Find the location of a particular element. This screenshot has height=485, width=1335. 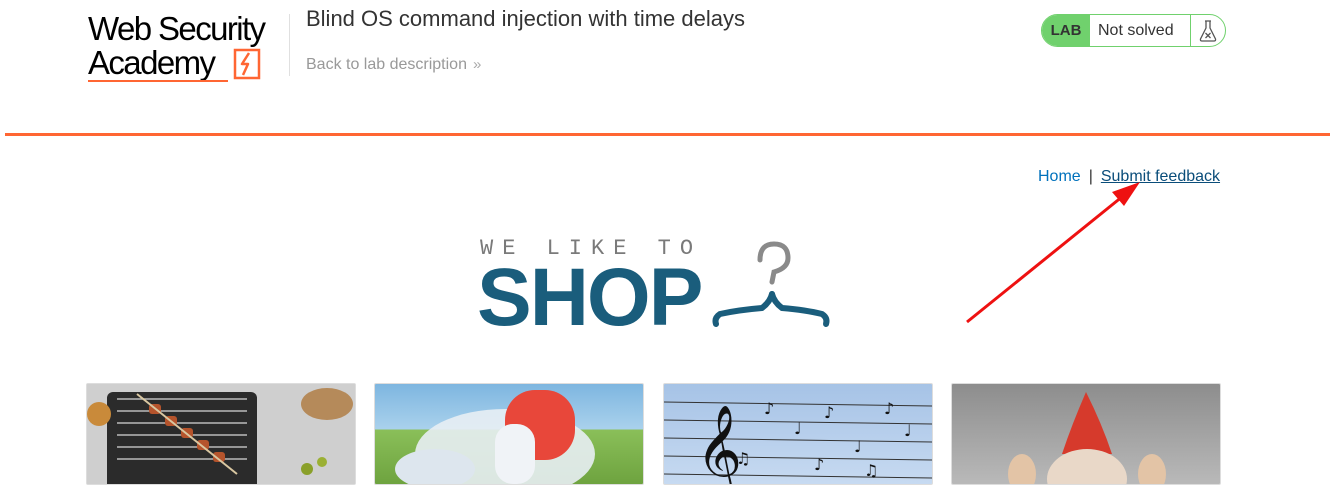

shop-wordmark: SHOP is located at coordinates (590, 297).